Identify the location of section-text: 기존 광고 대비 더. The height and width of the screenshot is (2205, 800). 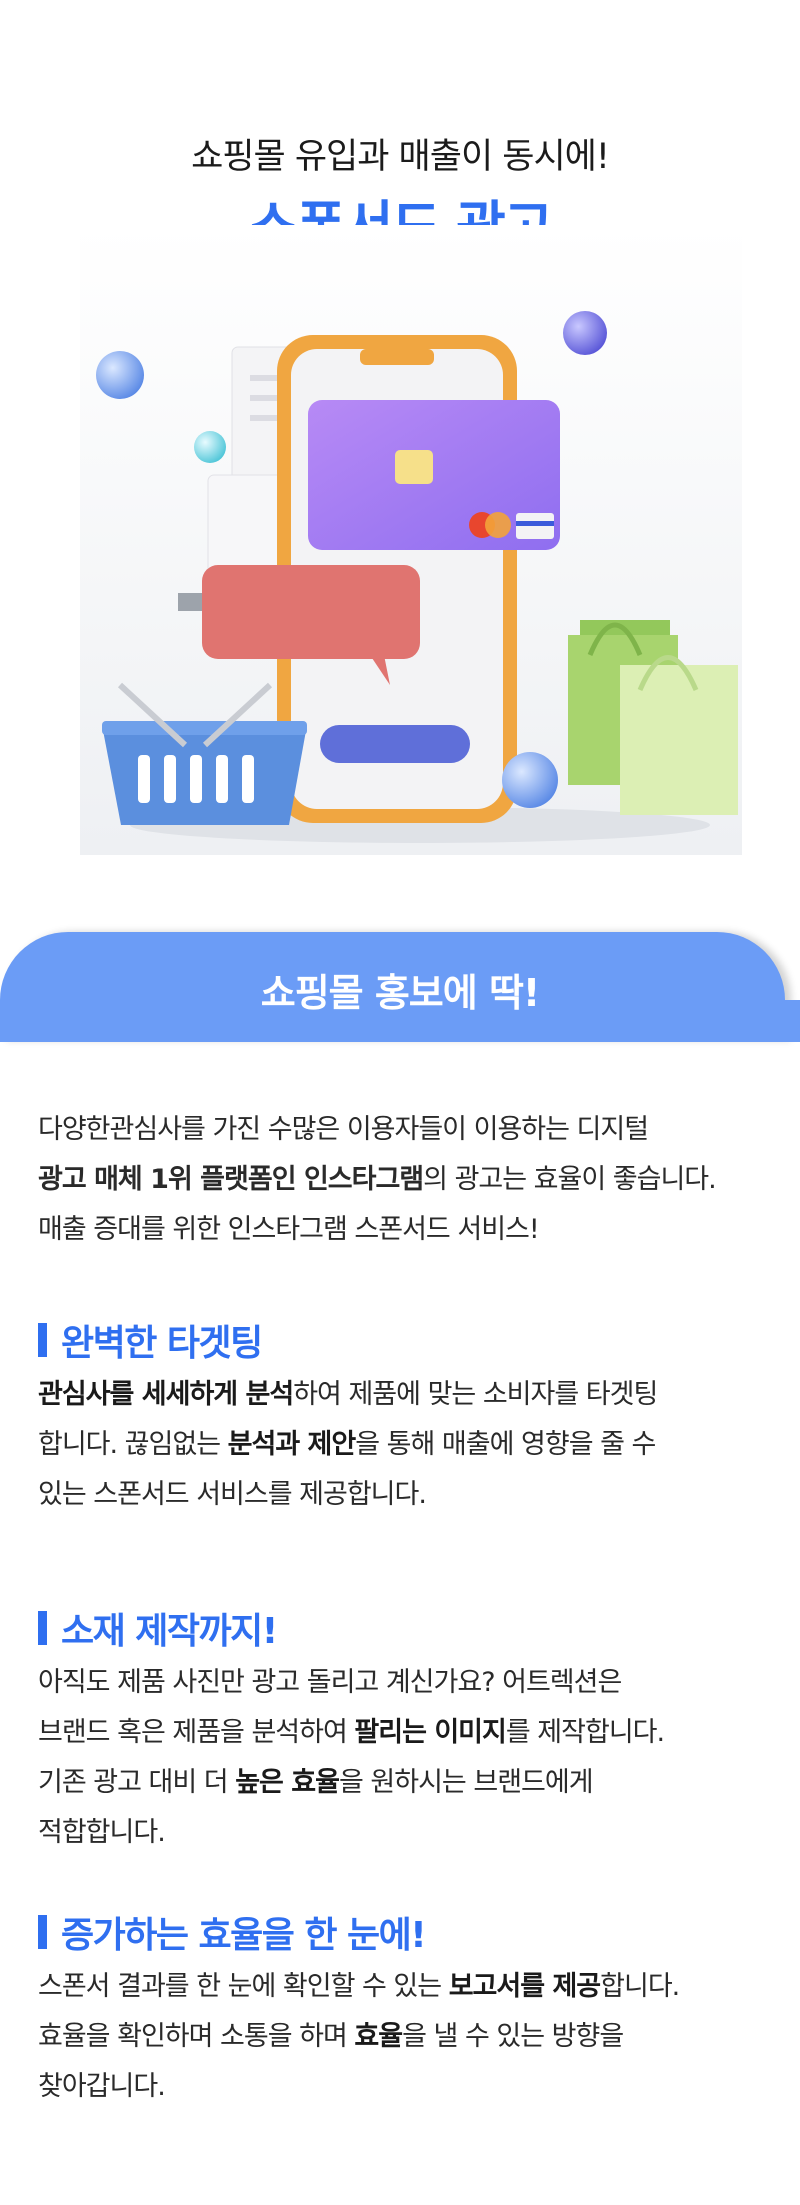
(137, 1782).